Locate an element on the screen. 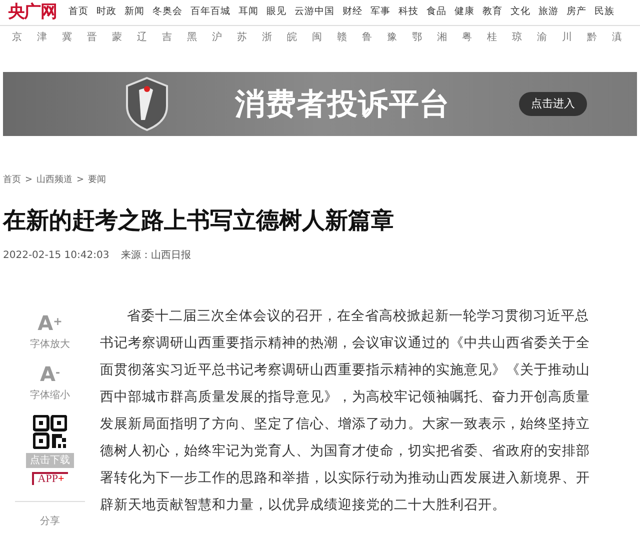 The height and width of the screenshot is (540, 640). nav-link: 财经 is located at coordinates (352, 12).